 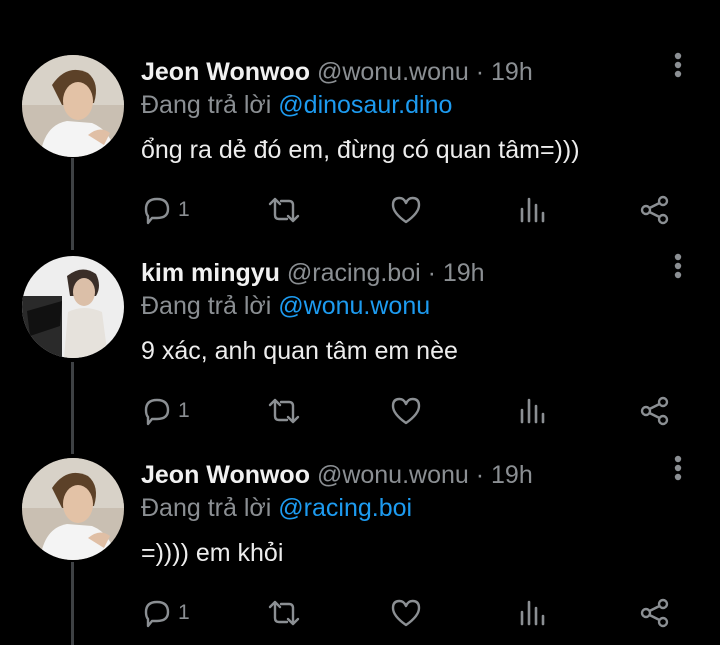 I want to click on tweet-text: ổng ra dẻ đó em, đừng có quan tâm=))), so click(x=360, y=150).